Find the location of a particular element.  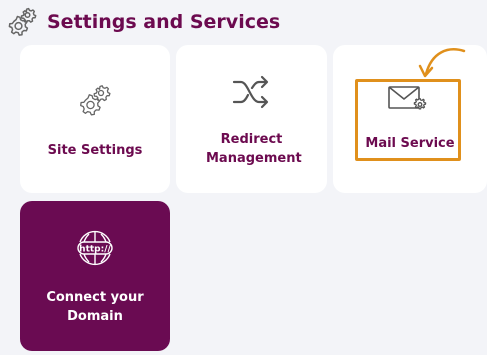

mail-settings-icon is located at coordinates (407, 98).